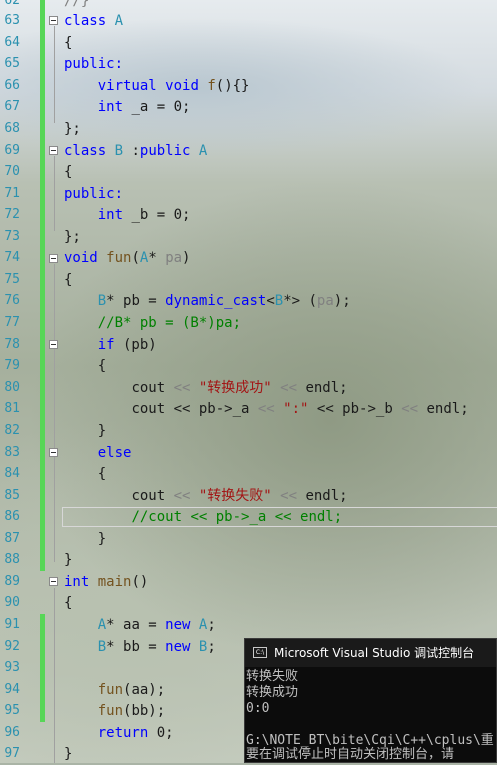 Image resolution: width=497 pixels, height=765 pixels. I want to click on change-indicator-bar, so click(42, 285).